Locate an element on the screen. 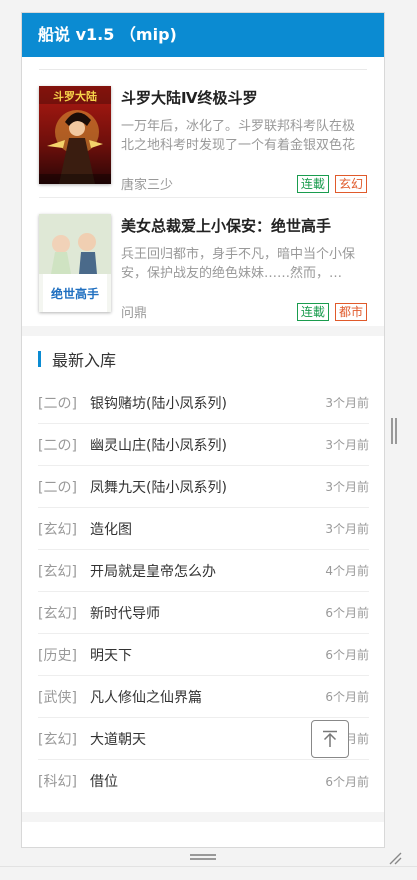 The image size is (417, 880). list-item: [玄幻] 造化图 3个月前 is located at coordinates (203, 529).